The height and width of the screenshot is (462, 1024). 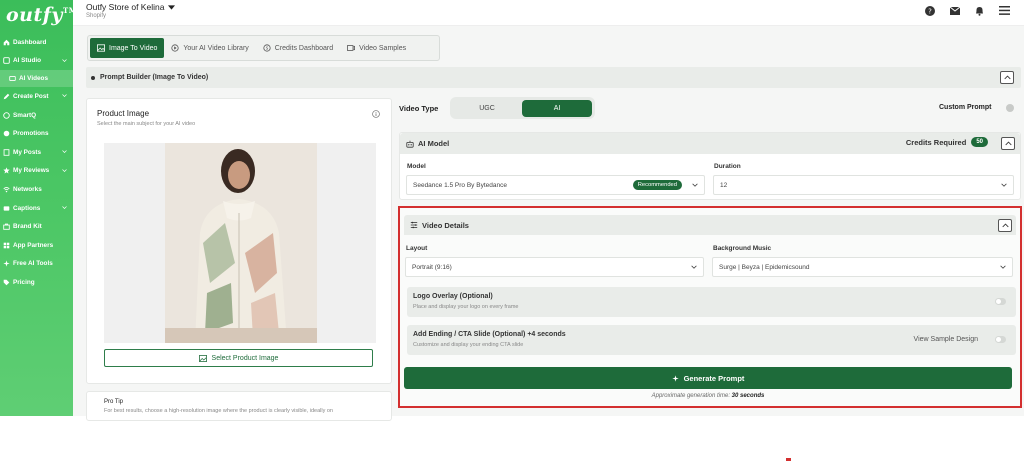 I want to click on view-sample-design-link: View Sample Design, so click(x=946, y=339).